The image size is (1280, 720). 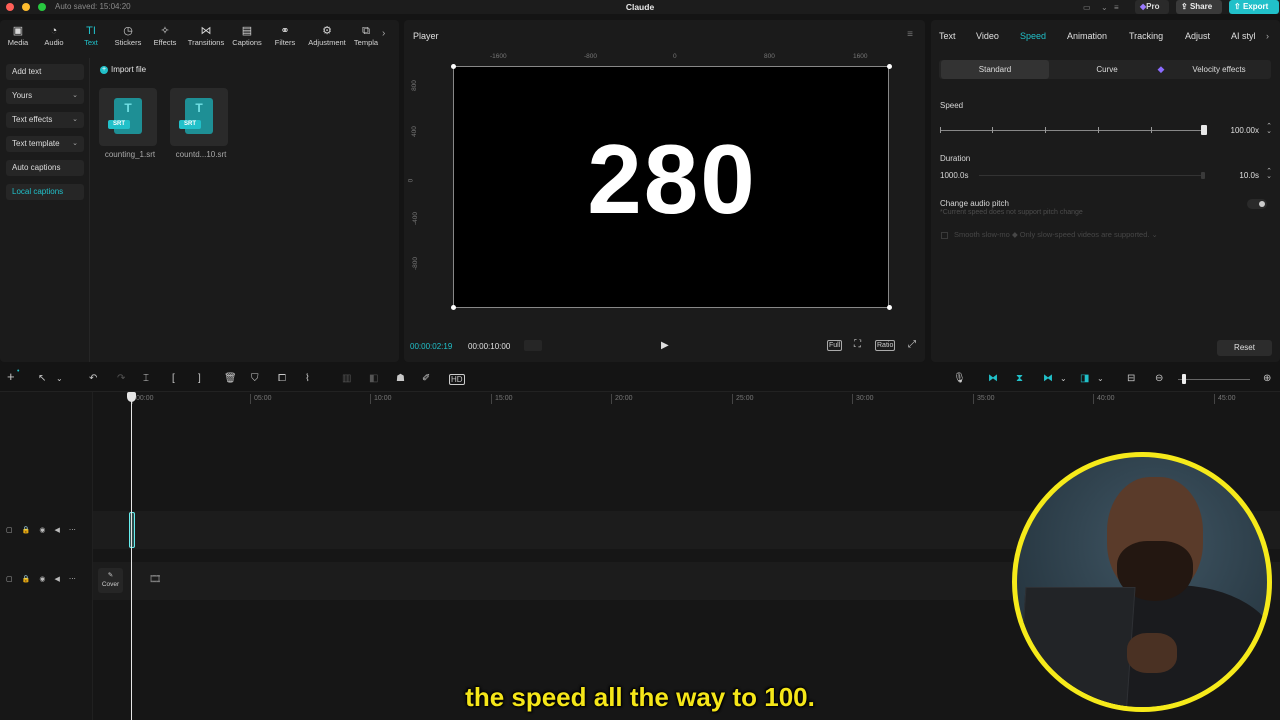 What do you see at coordinates (1214, 379) in the screenshot?
I see `zoom-slider-track` at bounding box center [1214, 379].